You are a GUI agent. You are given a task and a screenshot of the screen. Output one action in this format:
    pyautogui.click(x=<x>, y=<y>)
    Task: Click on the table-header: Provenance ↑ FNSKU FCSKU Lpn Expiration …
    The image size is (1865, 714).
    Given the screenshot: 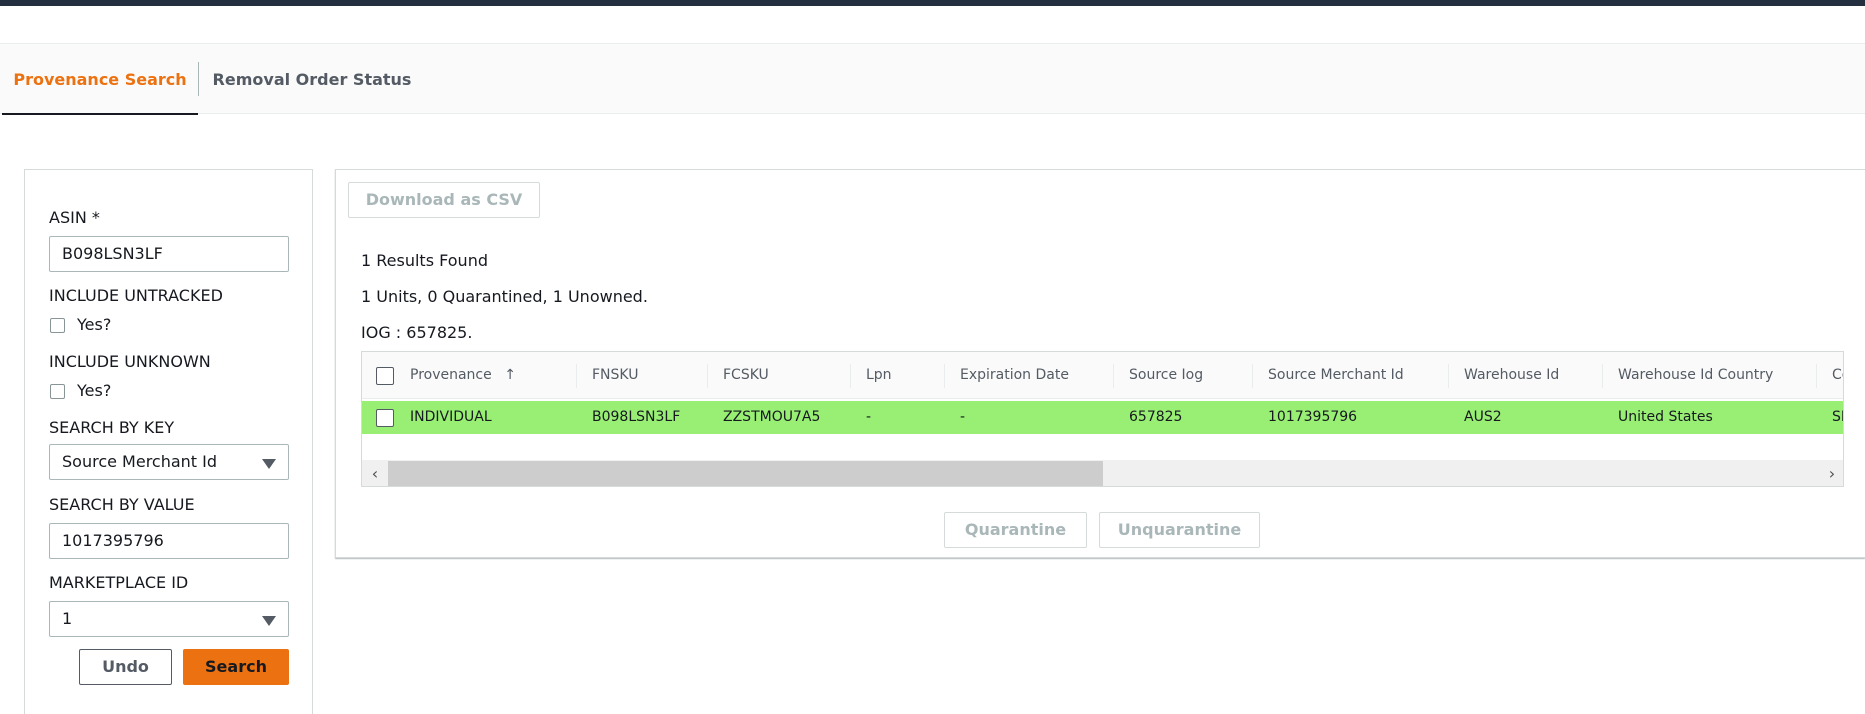 What is the action you would take?
    pyautogui.click(x=1102, y=375)
    